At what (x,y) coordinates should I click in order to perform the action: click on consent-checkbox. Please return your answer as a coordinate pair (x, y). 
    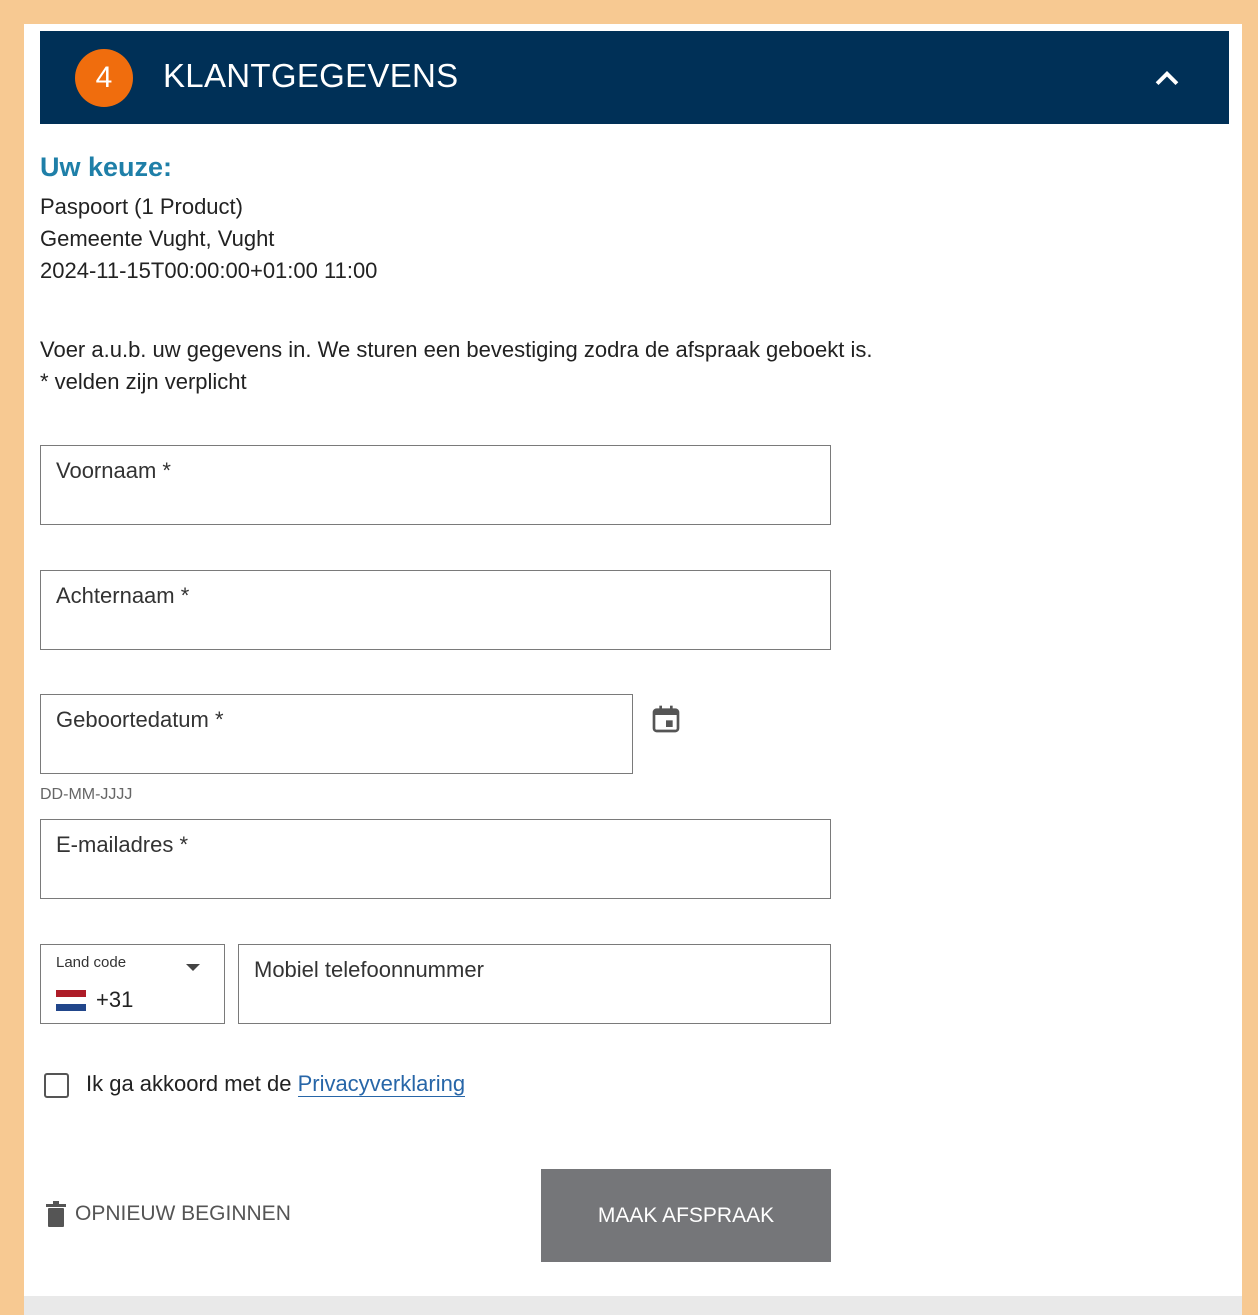
    Looking at the image, I should click on (56, 1085).